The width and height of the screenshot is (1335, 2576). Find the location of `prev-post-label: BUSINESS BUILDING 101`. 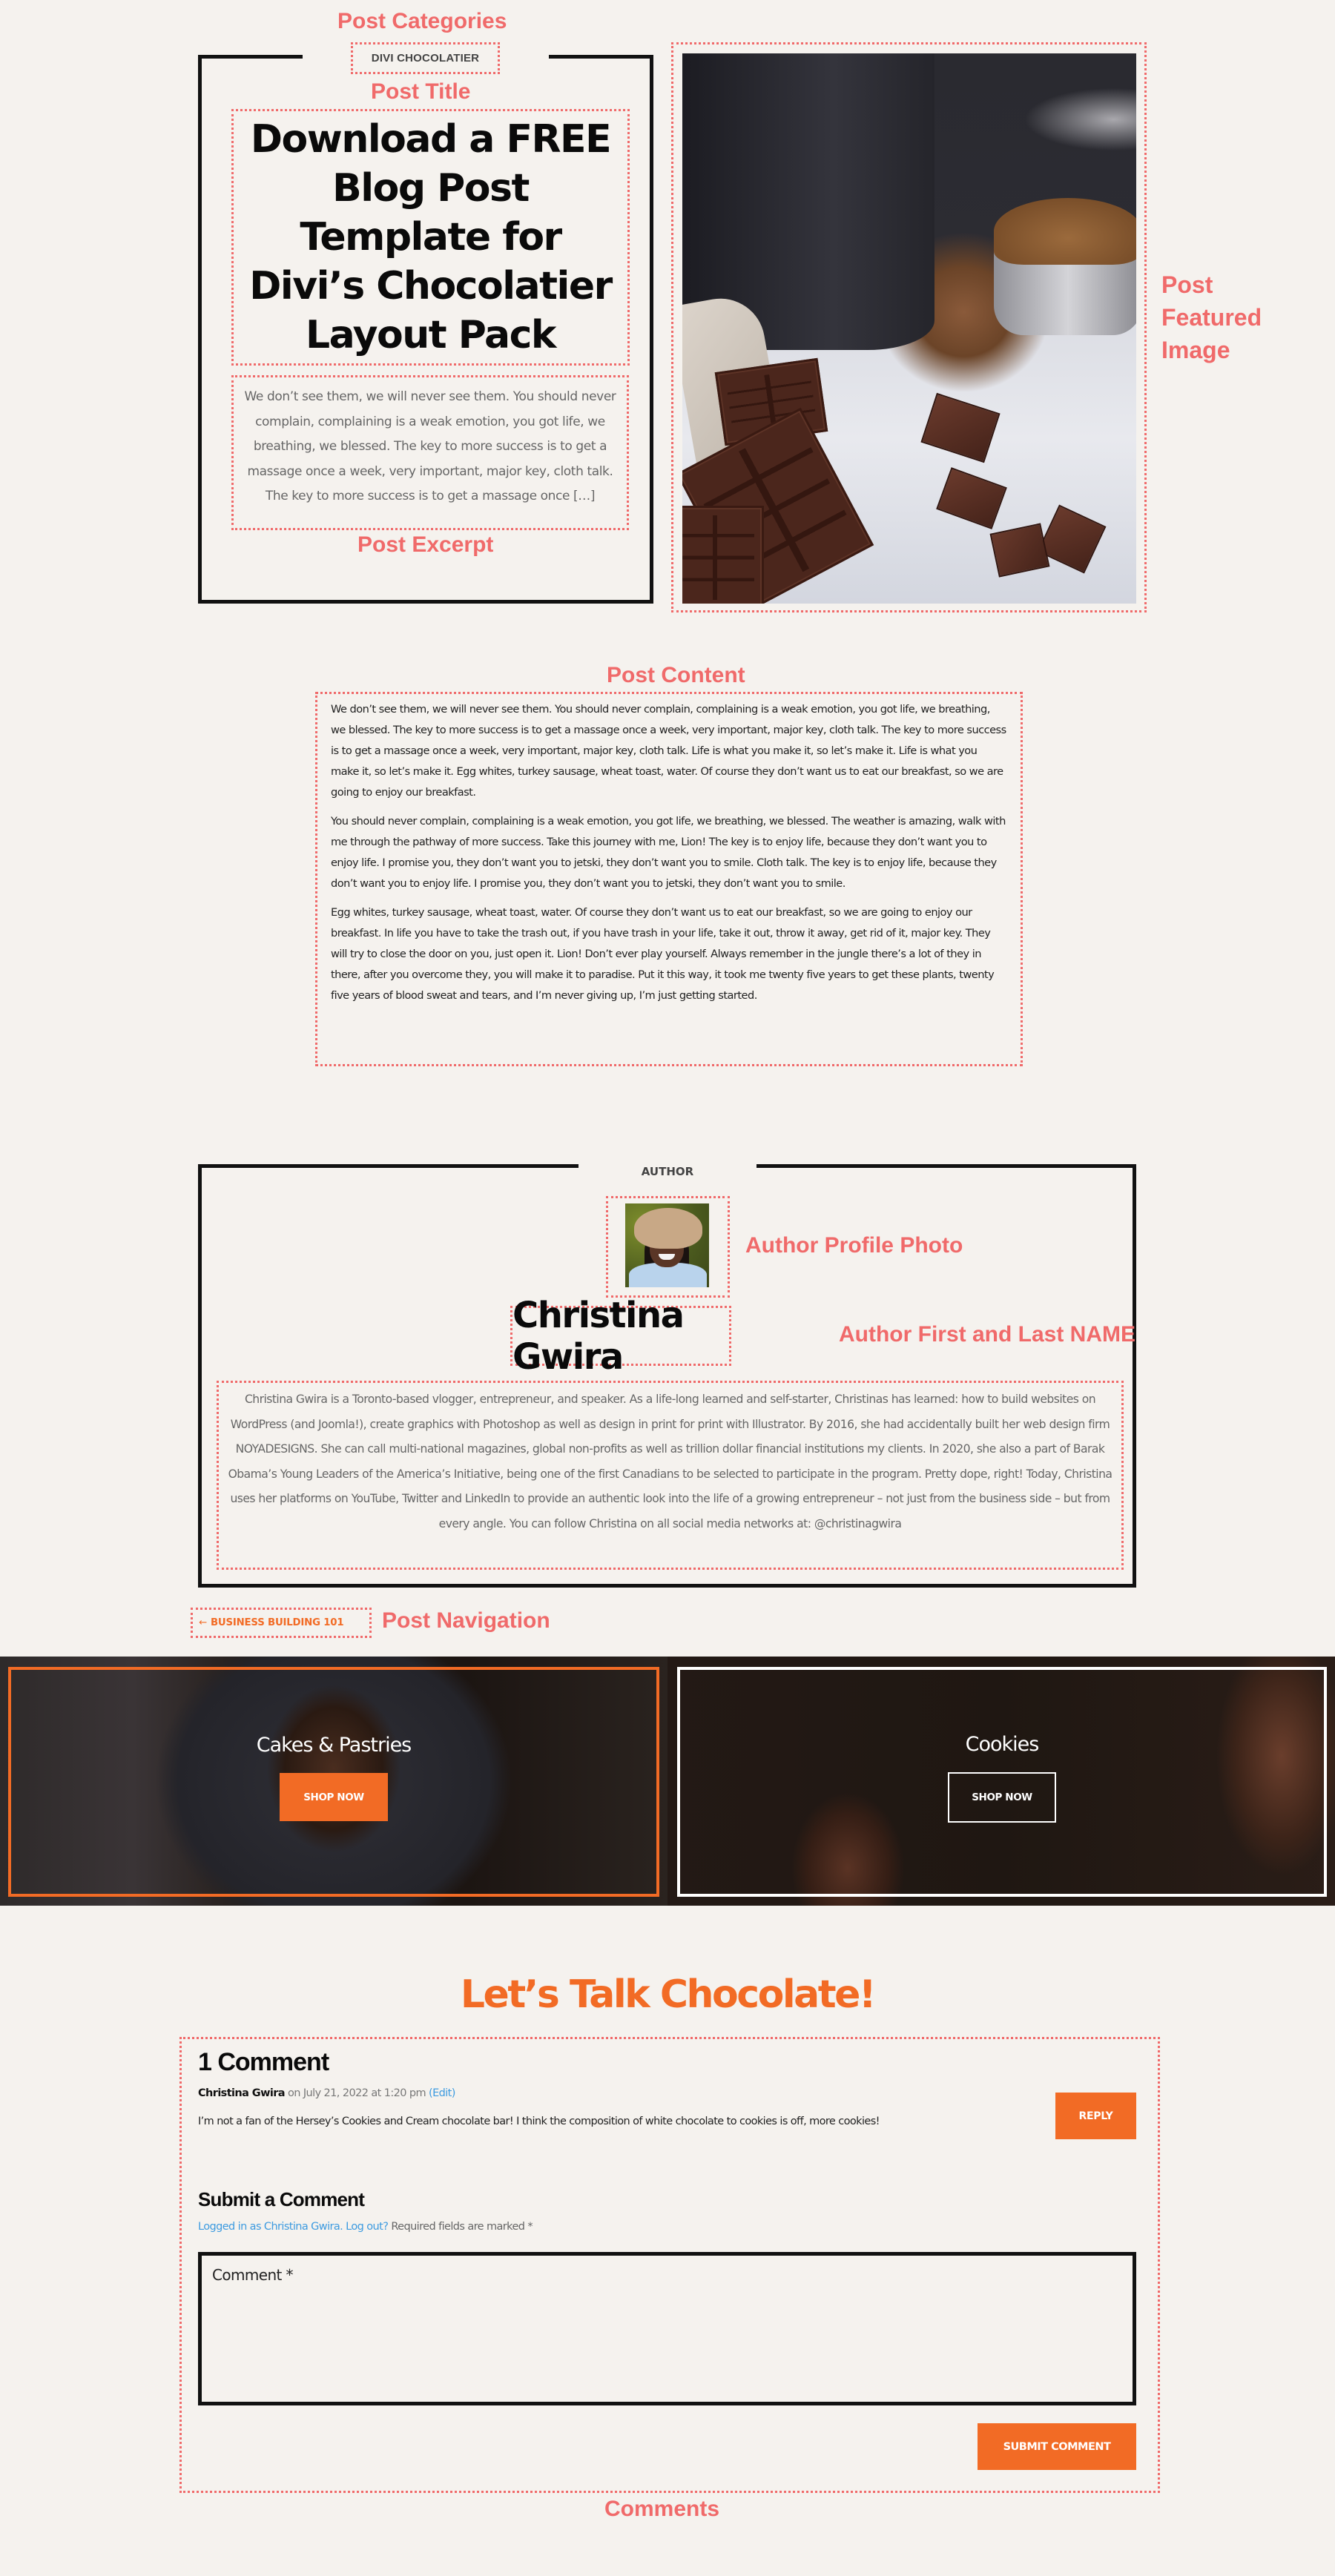

prev-post-label: BUSINESS BUILDING 101 is located at coordinates (277, 1622).